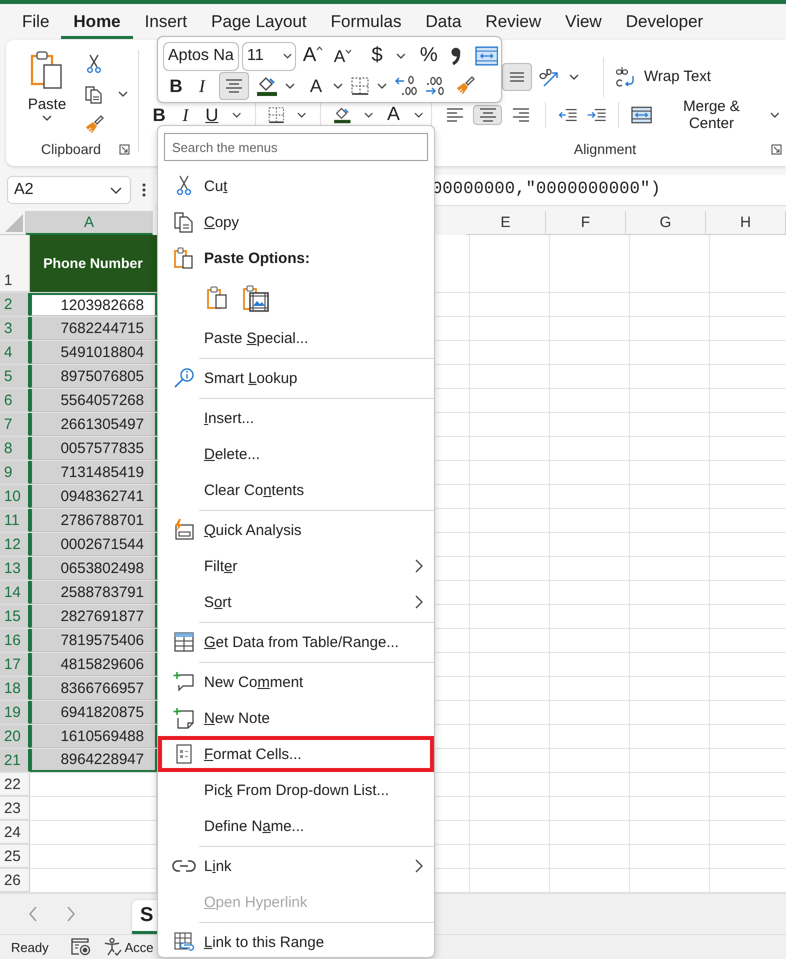  What do you see at coordinates (444, 22) in the screenshot?
I see `ribbon-tab: Data` at bounding box center [444, 22].